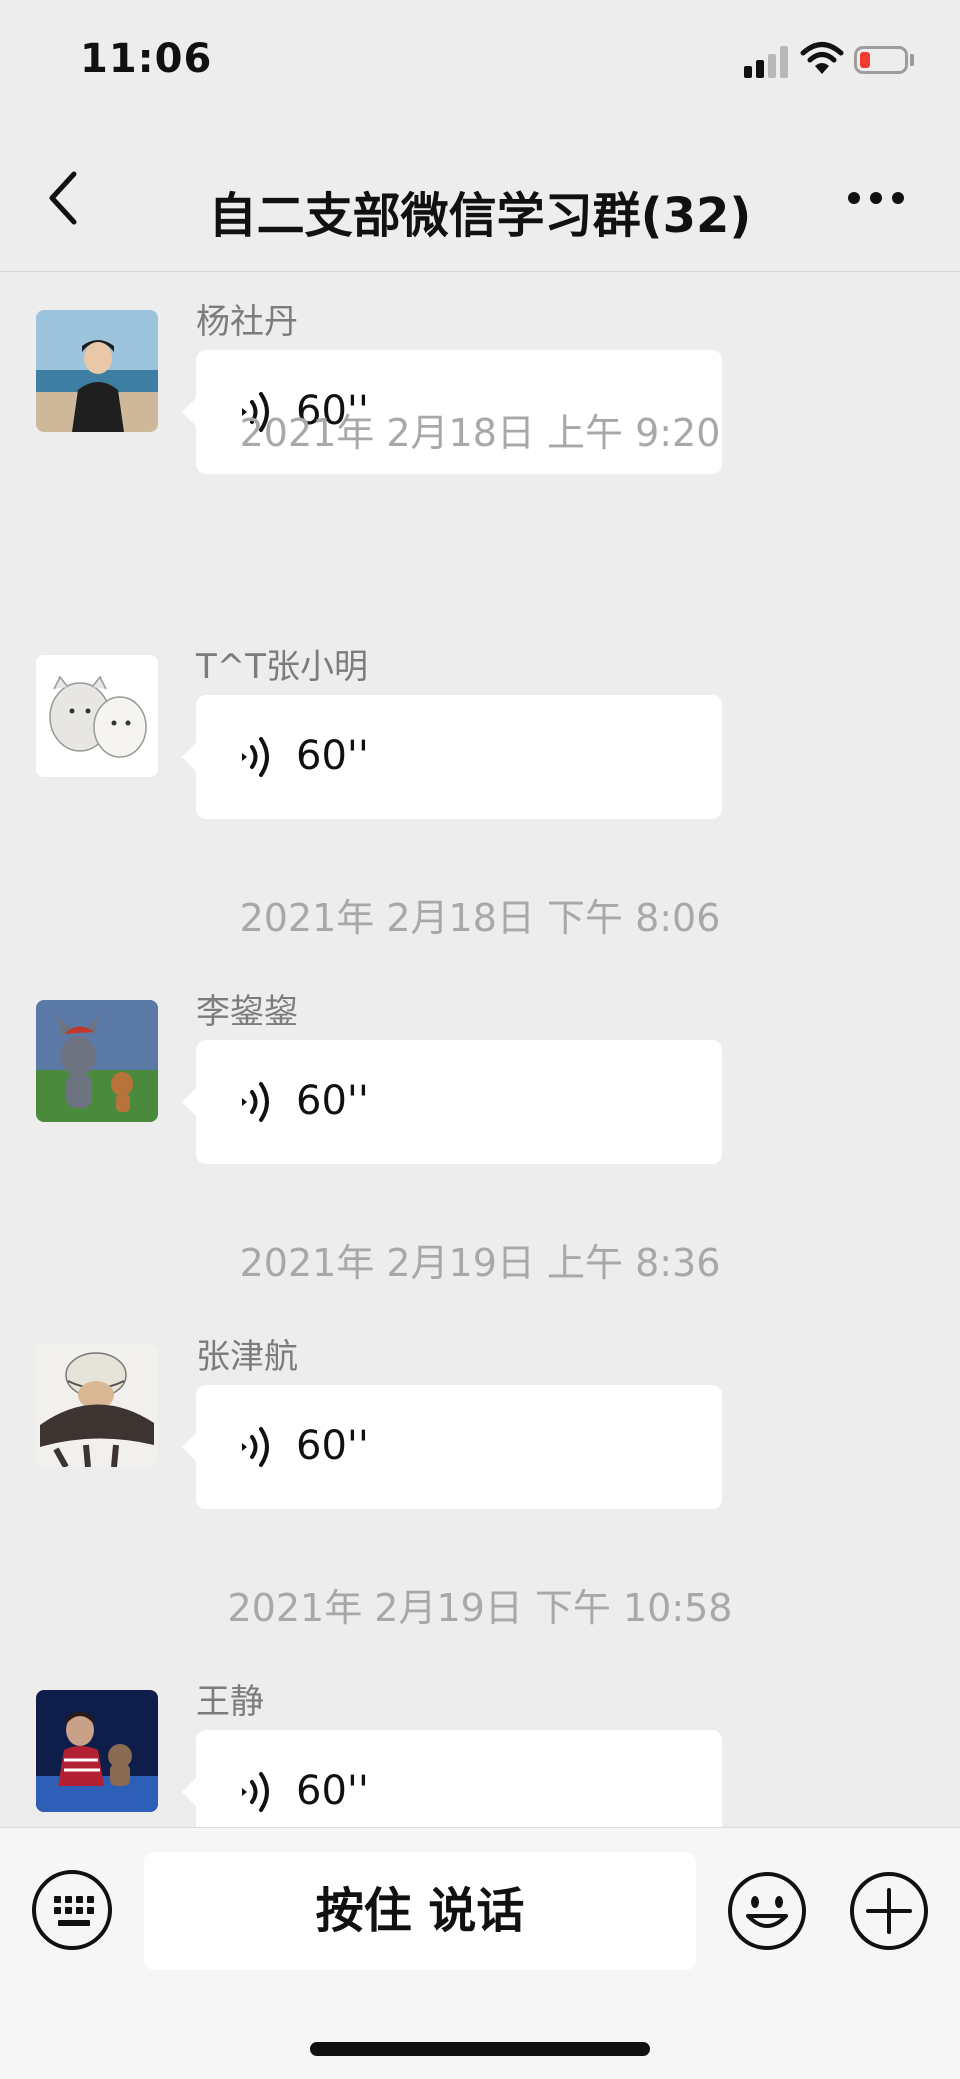 The height and width of the screenshot is (2079, 960). I want to click on status-time: 11:06, so click(146, 59).